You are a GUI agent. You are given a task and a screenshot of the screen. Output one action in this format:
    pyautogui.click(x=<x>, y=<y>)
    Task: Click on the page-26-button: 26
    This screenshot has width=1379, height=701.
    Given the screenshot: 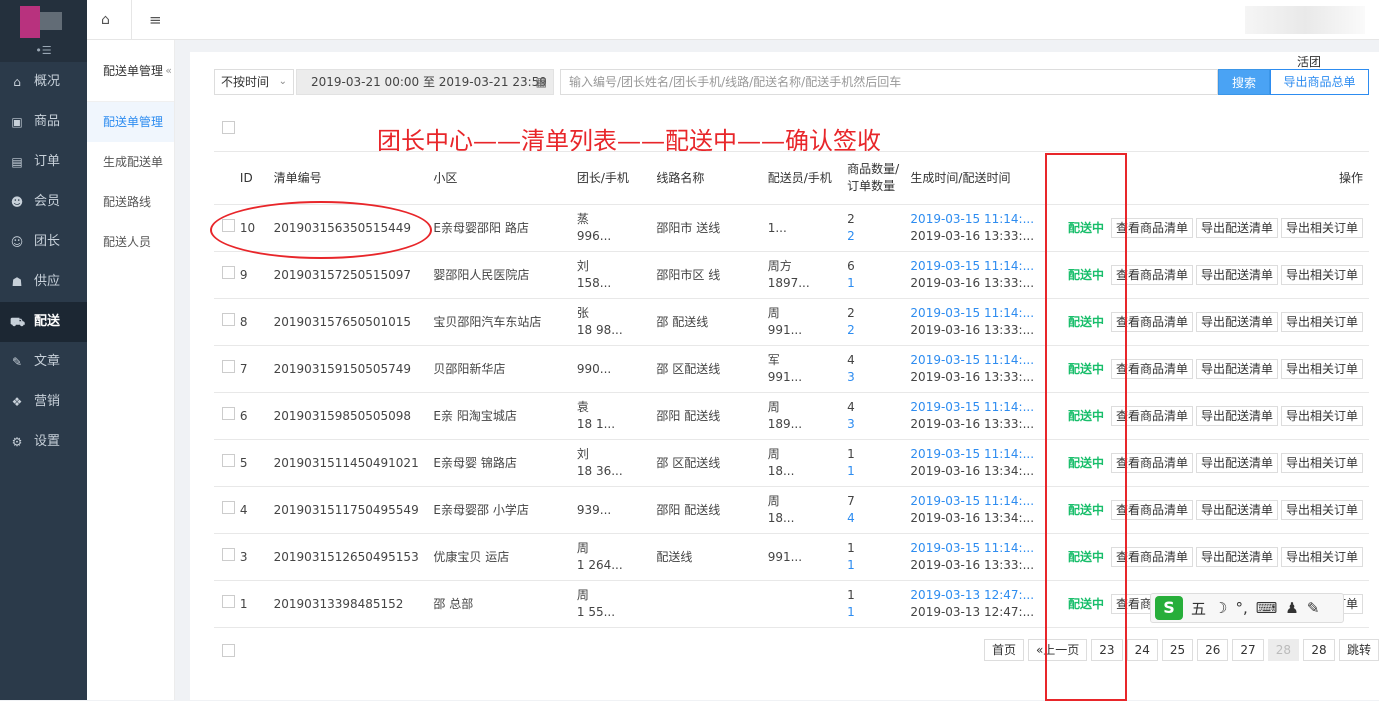 What is the action you would take?
    pyautogui.click(x=1213, y=650)
    